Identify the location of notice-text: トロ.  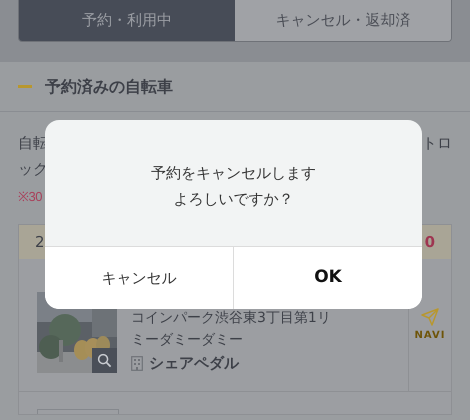
(437, 143).